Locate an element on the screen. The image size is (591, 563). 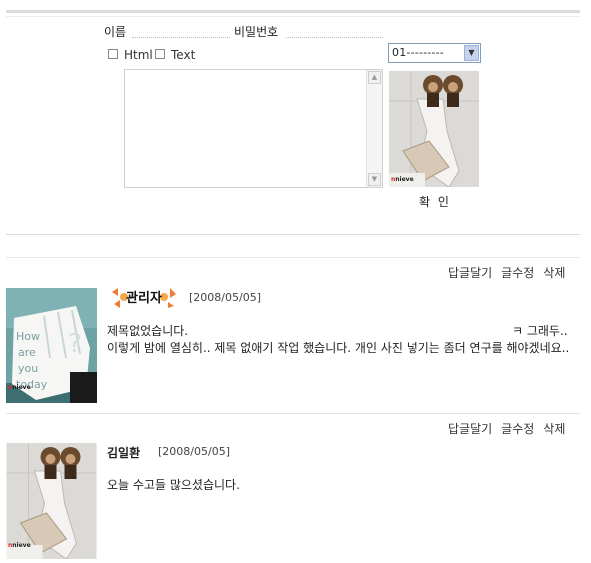
scroll-up-icon: ▲ is located at coordinates (374, 77).